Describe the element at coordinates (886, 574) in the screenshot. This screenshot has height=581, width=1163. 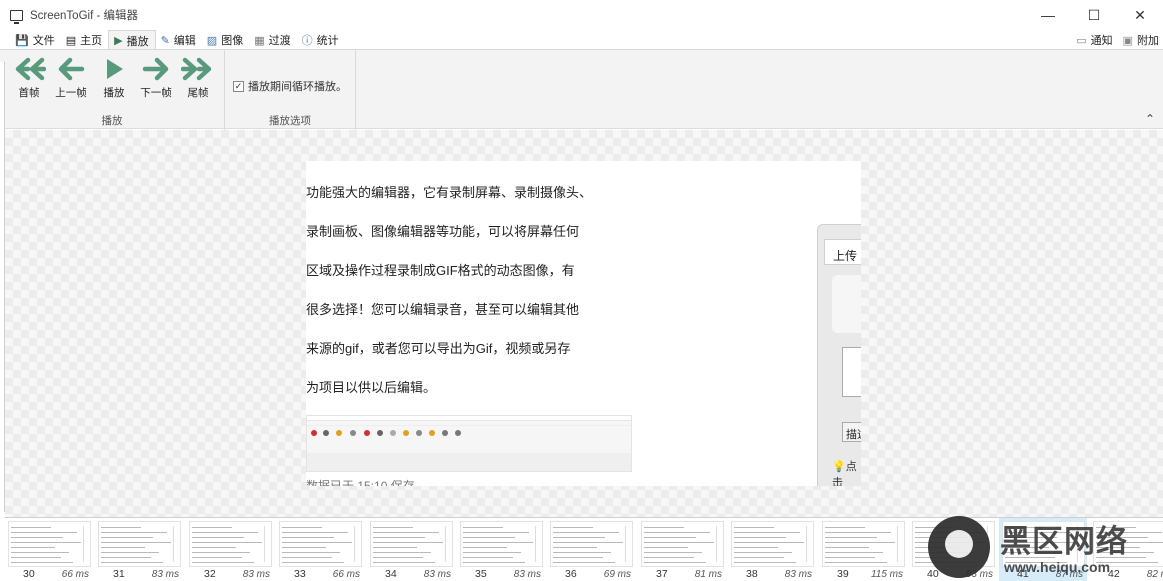
I see `frame-delay: 115 ms` at that location.